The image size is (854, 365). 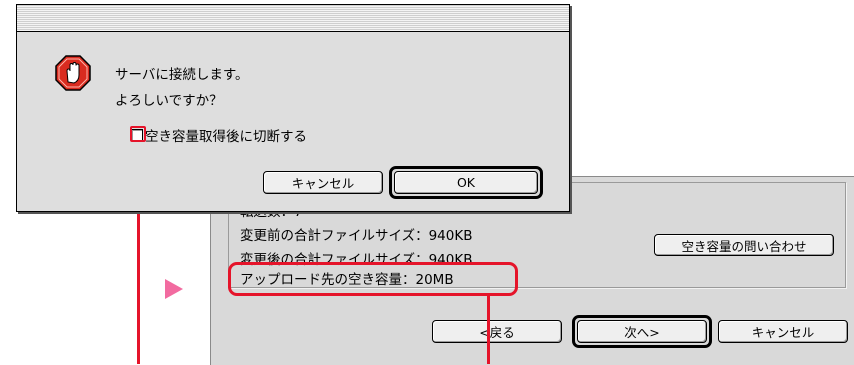 I want to click on dialog-message-line1: サーバに接続します。, so click(x=182, y=75).